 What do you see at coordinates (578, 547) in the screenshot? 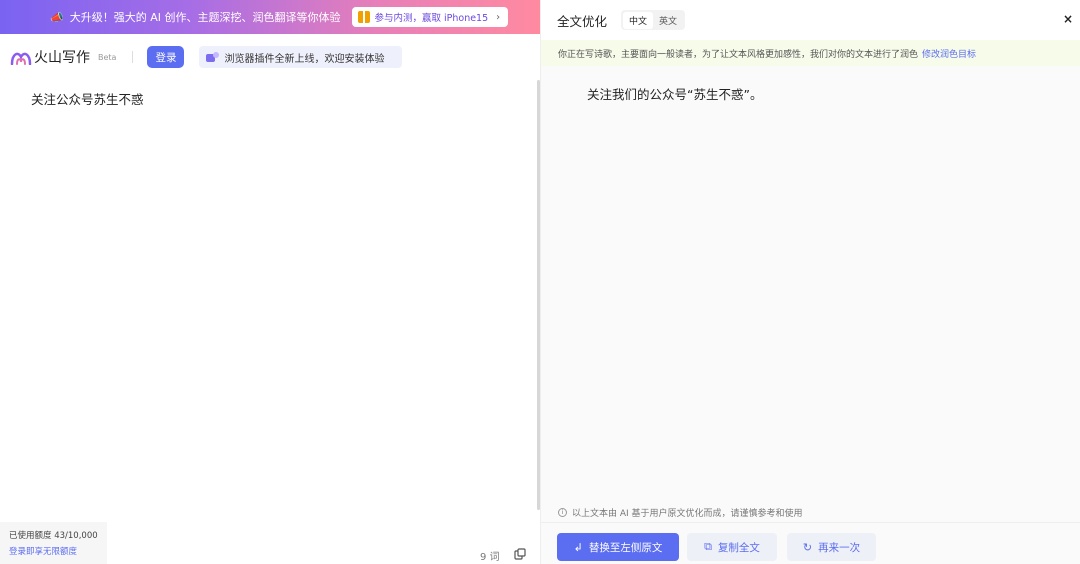
I see `replace-icon: ↲` at bounding box center [578, 547].